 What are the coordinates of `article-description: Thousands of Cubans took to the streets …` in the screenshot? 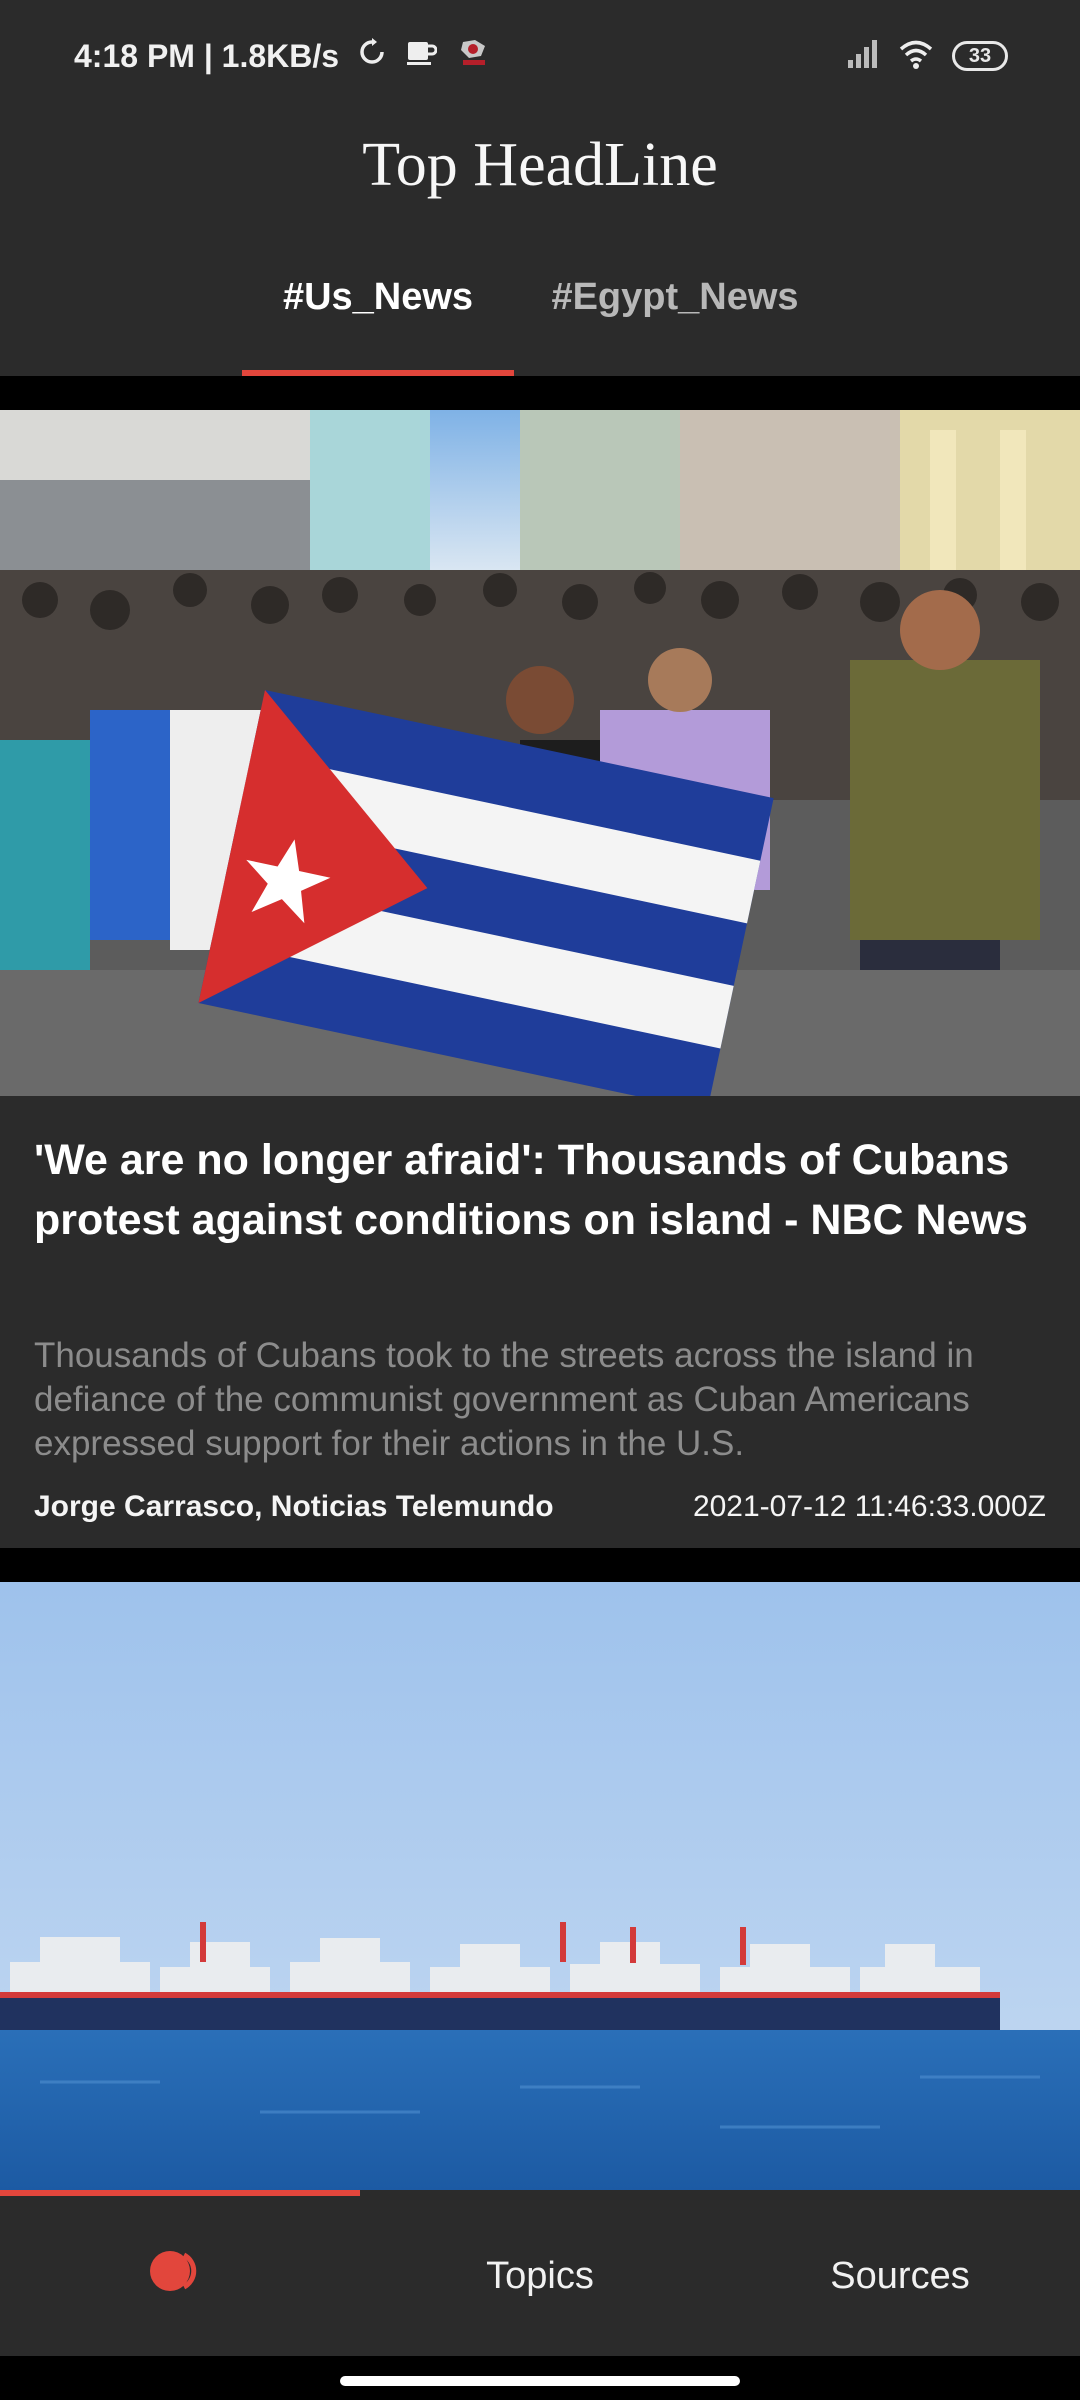 It's located at (504, 1399).